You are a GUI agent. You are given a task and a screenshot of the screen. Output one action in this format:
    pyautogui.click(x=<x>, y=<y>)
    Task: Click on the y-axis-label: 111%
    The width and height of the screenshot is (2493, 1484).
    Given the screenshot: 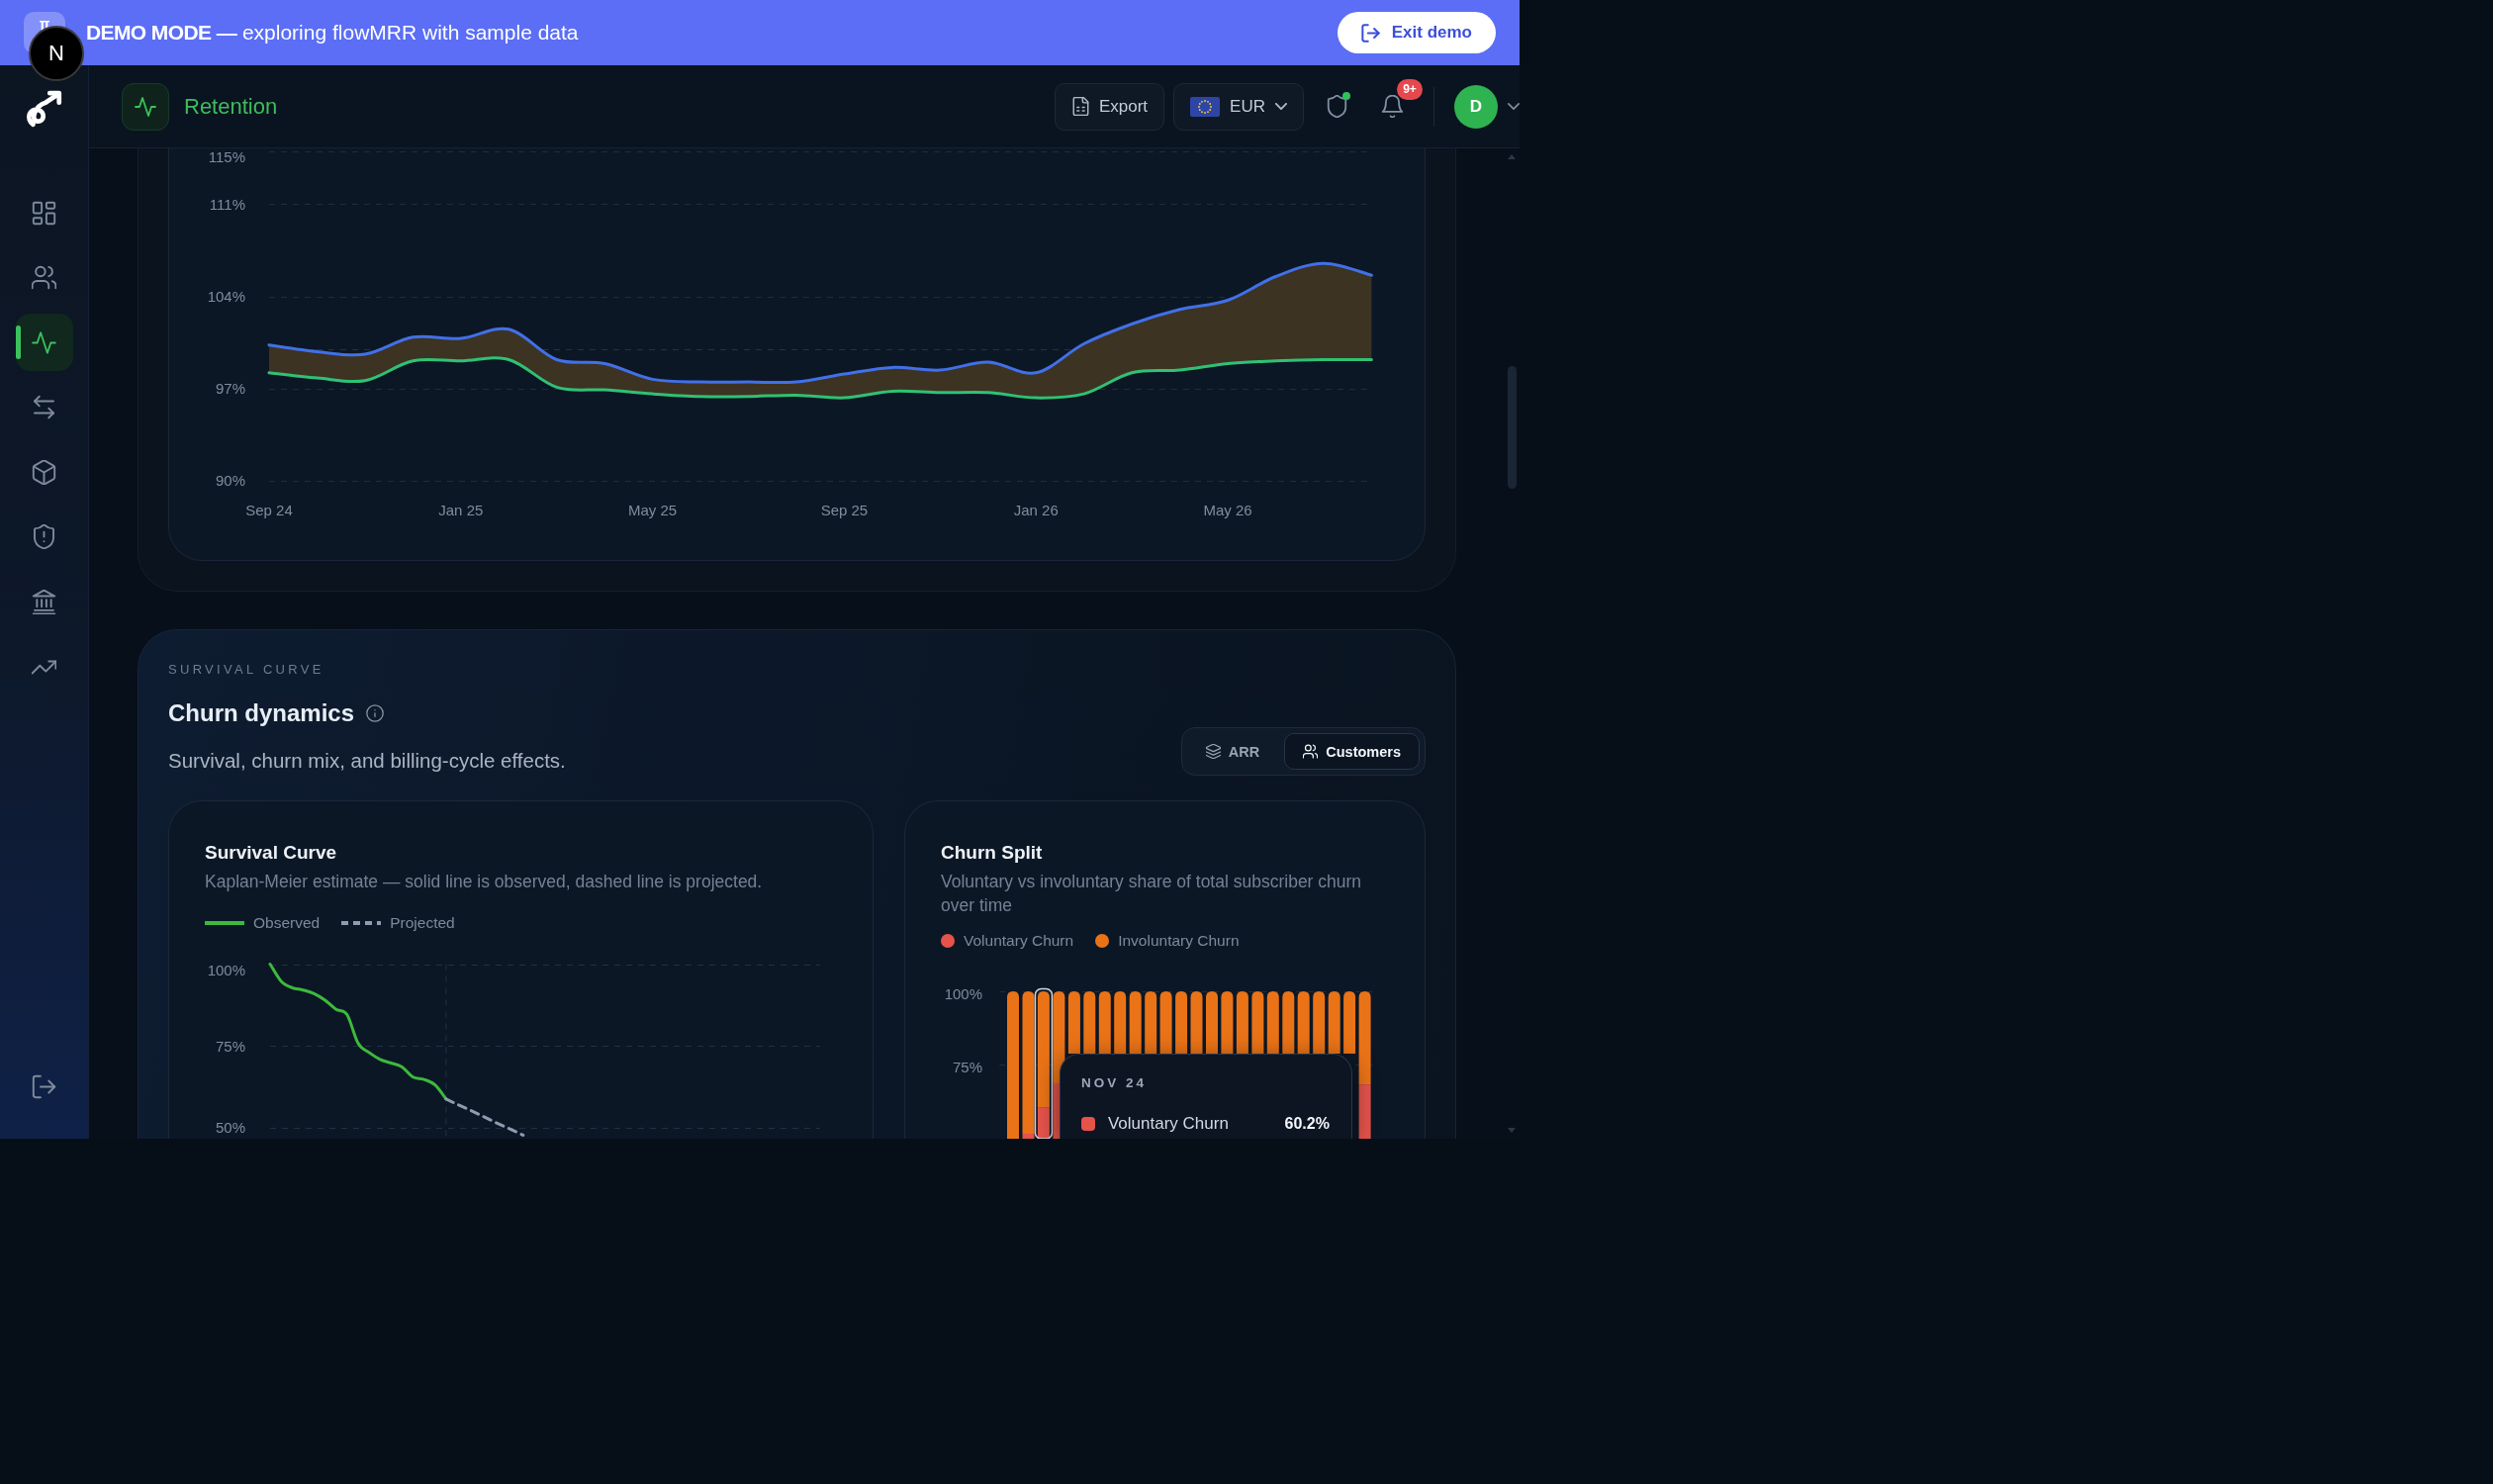 What is the action you would take?
    pyautogui.click(x=227, y=204)
    